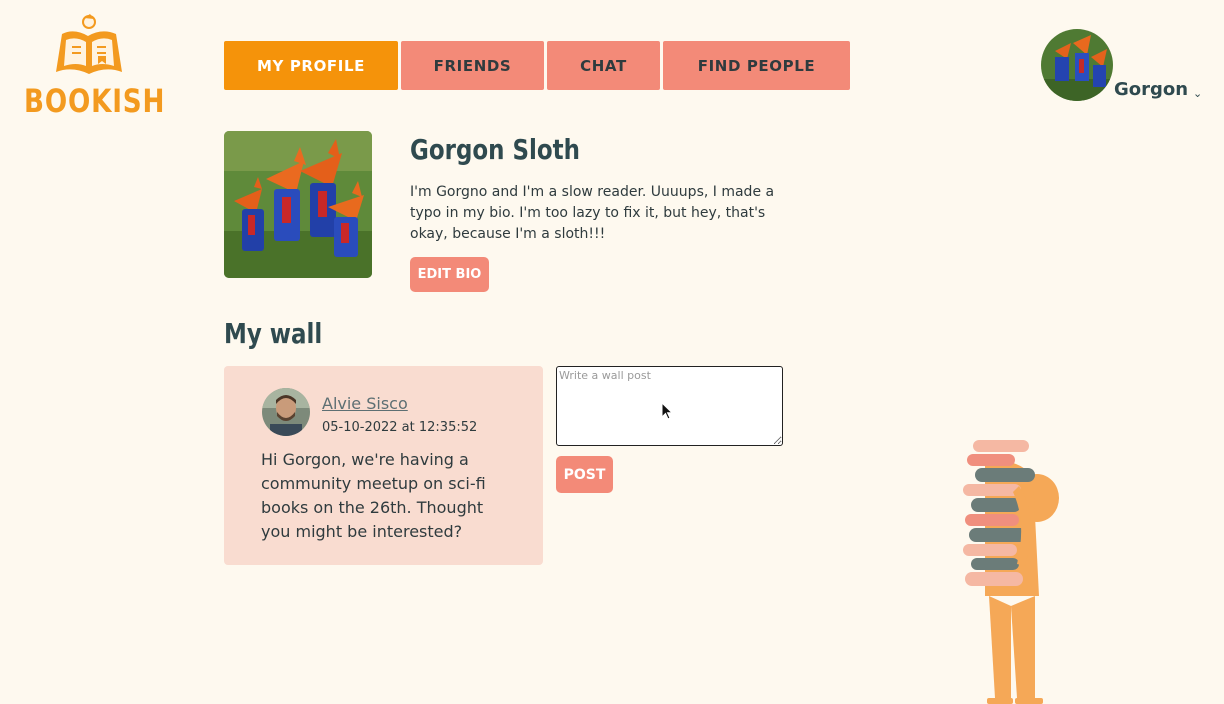 This screenshot has height=704, width=1224. I want to click on edit-bio-button: EDIT BIO, so click(449, 274).